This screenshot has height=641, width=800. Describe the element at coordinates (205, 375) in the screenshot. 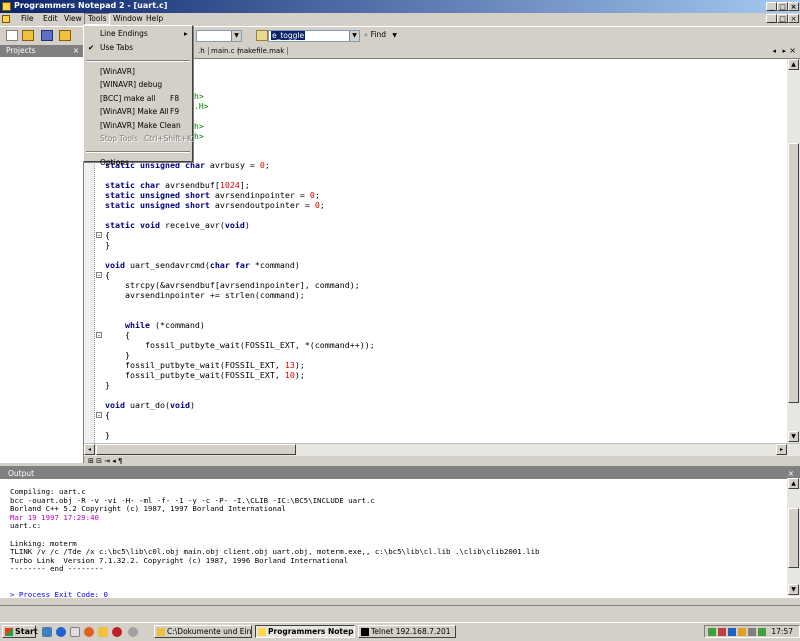

I see `code-line: fossil_putbyte_wait(FOSSIL_EXT, 10);` at that location.